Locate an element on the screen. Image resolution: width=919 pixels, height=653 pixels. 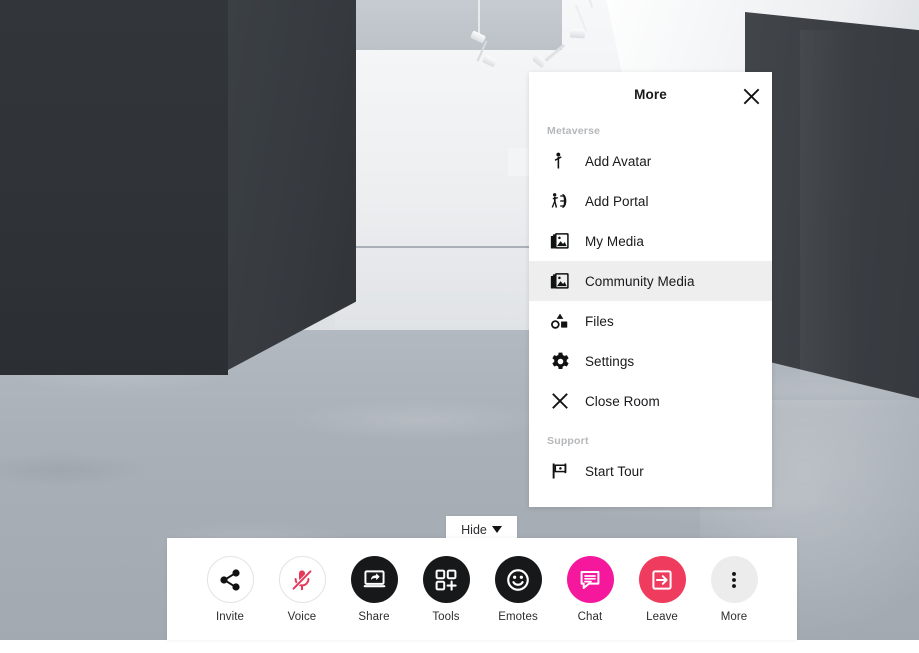
toolbar-label: Emotes is located at coordinates (518, 617).